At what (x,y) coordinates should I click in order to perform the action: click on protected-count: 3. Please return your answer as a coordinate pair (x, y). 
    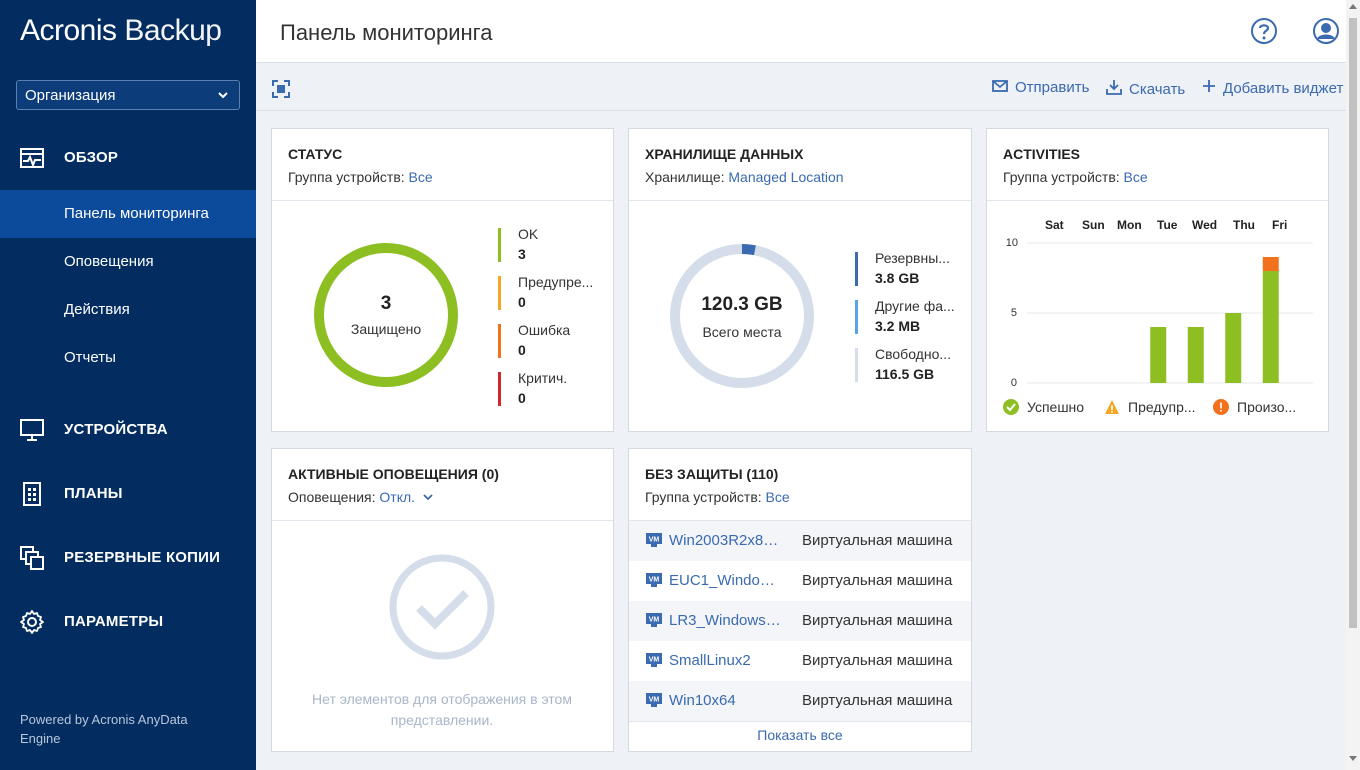
    Looking at the image, I should click on (386, 303).